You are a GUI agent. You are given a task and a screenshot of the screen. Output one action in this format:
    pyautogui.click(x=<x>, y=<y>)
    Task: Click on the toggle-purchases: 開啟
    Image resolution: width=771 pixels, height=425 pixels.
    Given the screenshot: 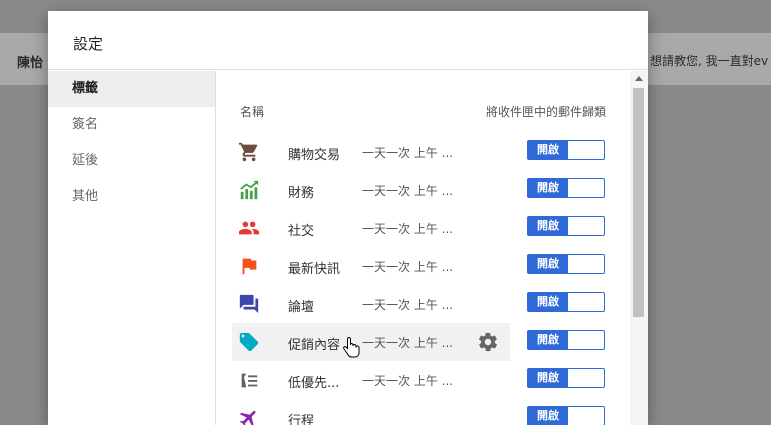 What is the action you would take?
    pyautogui.click(x=566, y=150)
    